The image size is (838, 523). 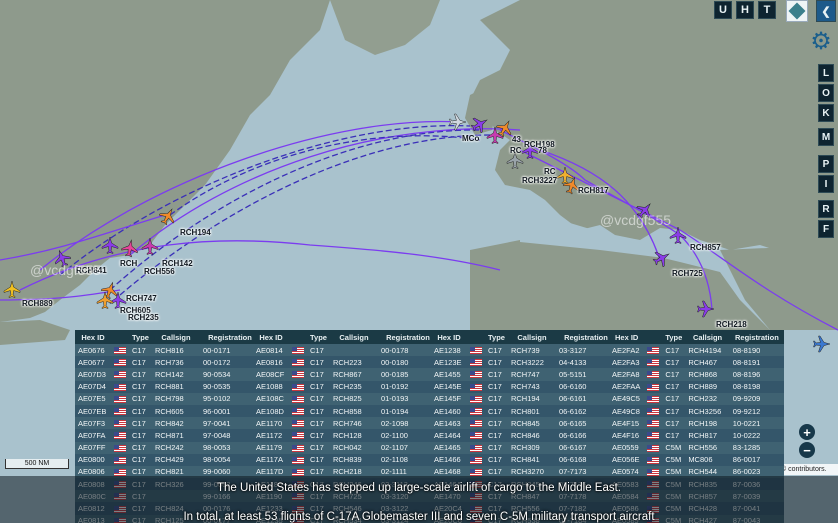 What do you see at coordinates (167, 459) in the screenshot?
I see `table-row: AE0800 C17 RCH429 98-0054` at bounding box center [167, 459].